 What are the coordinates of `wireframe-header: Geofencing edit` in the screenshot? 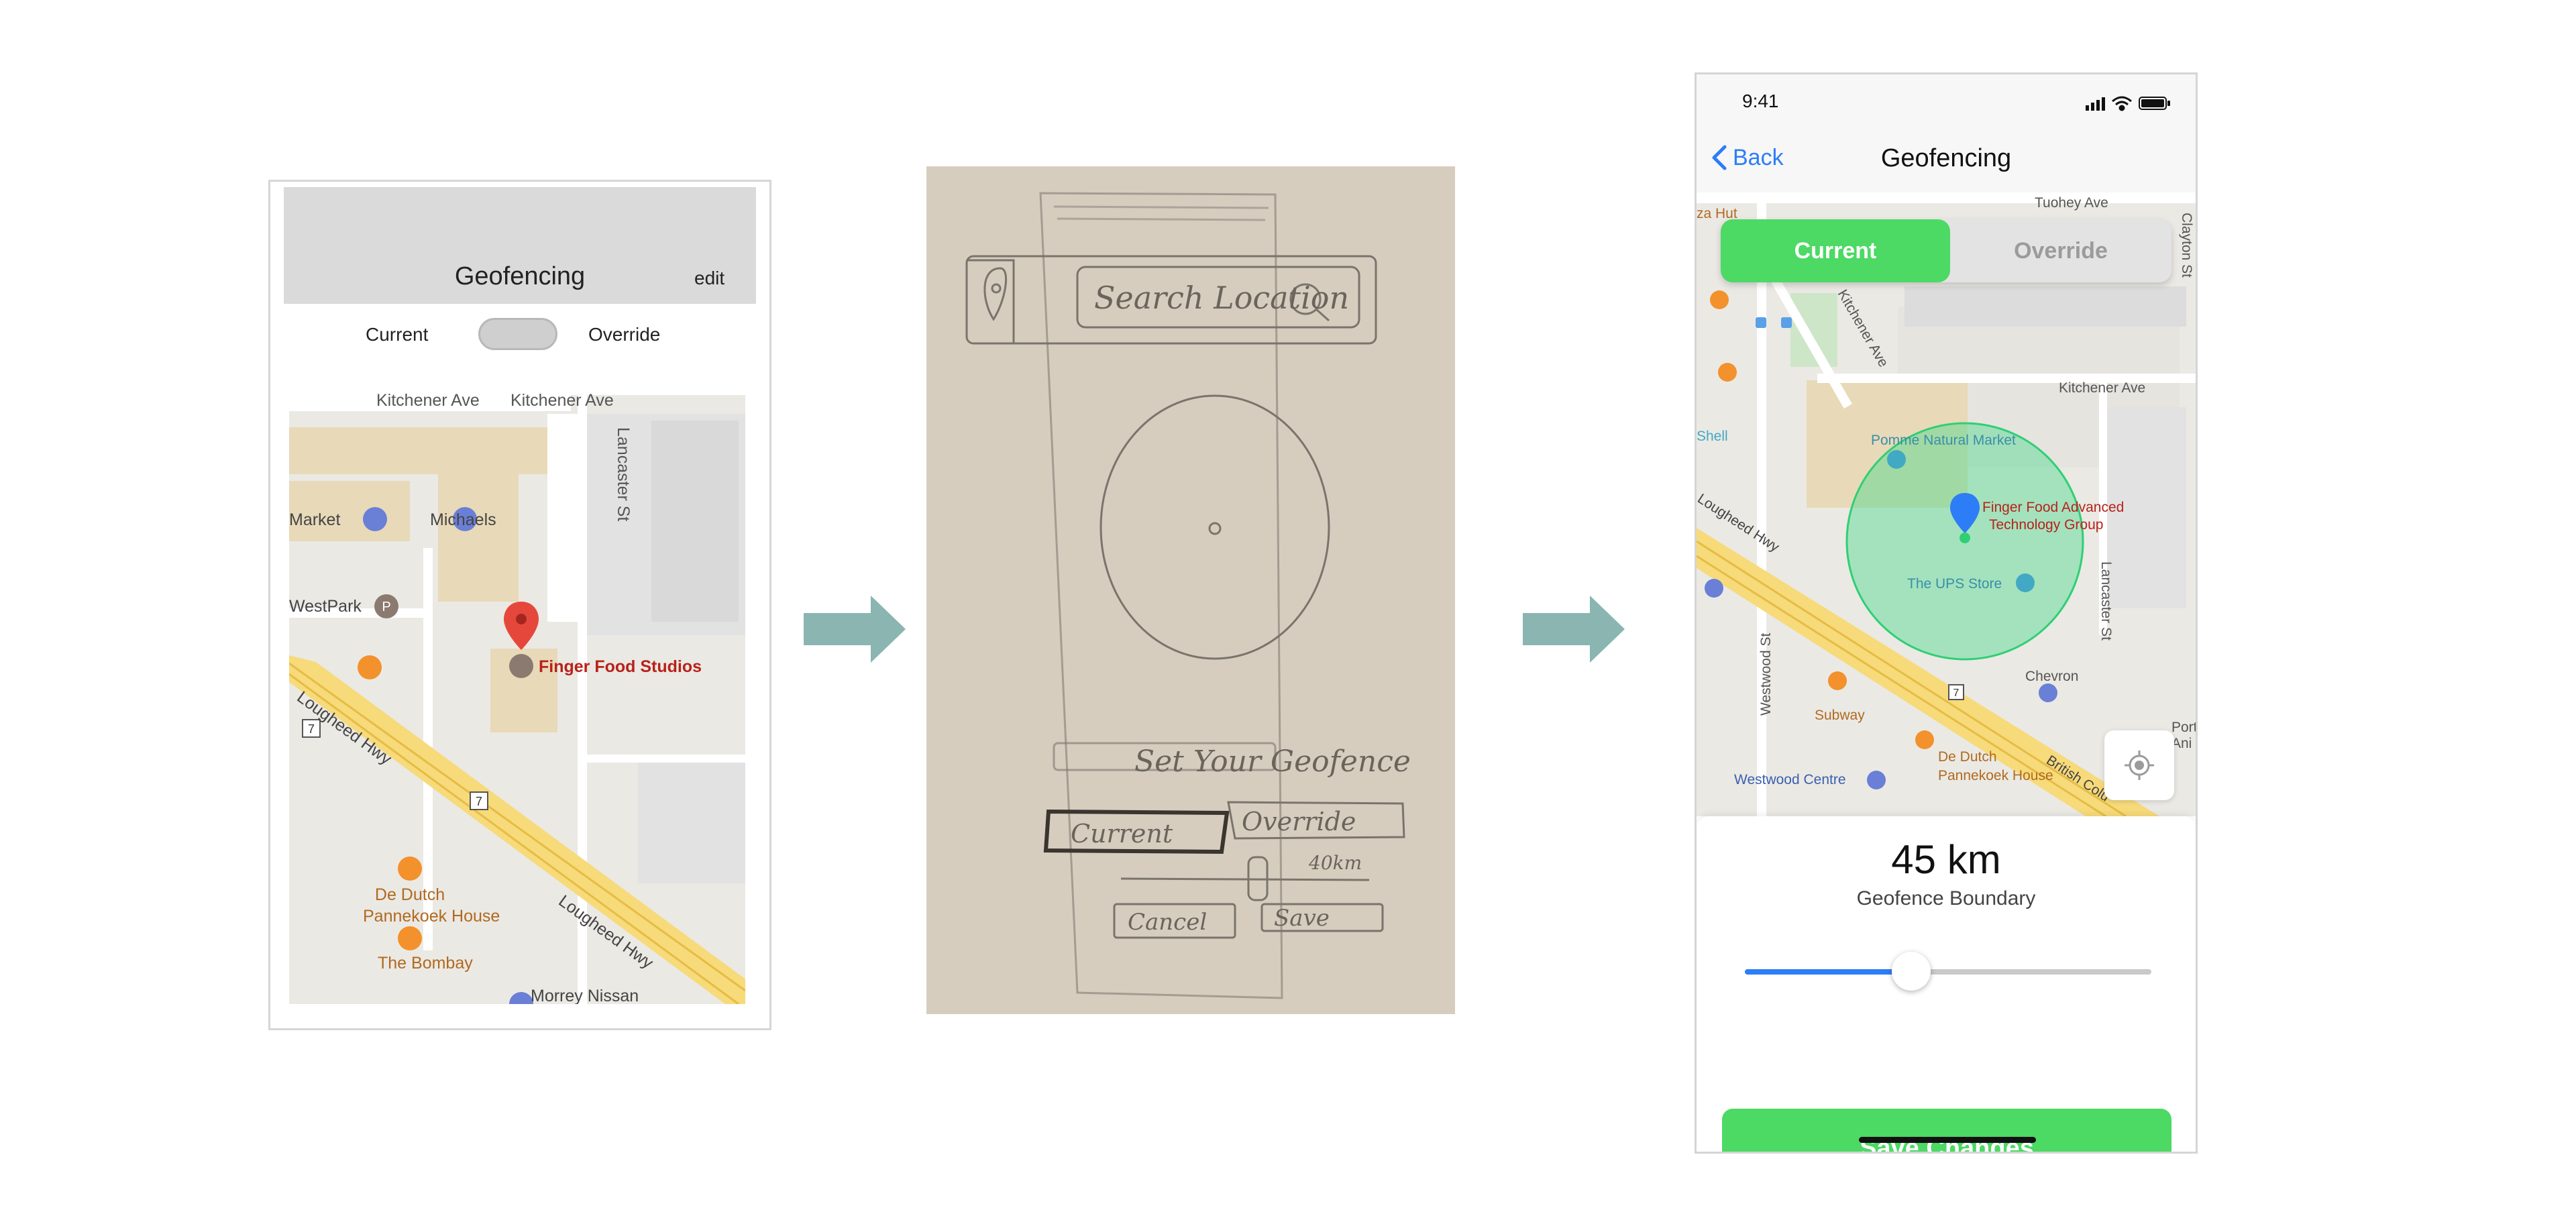 It's located at (520, 245).